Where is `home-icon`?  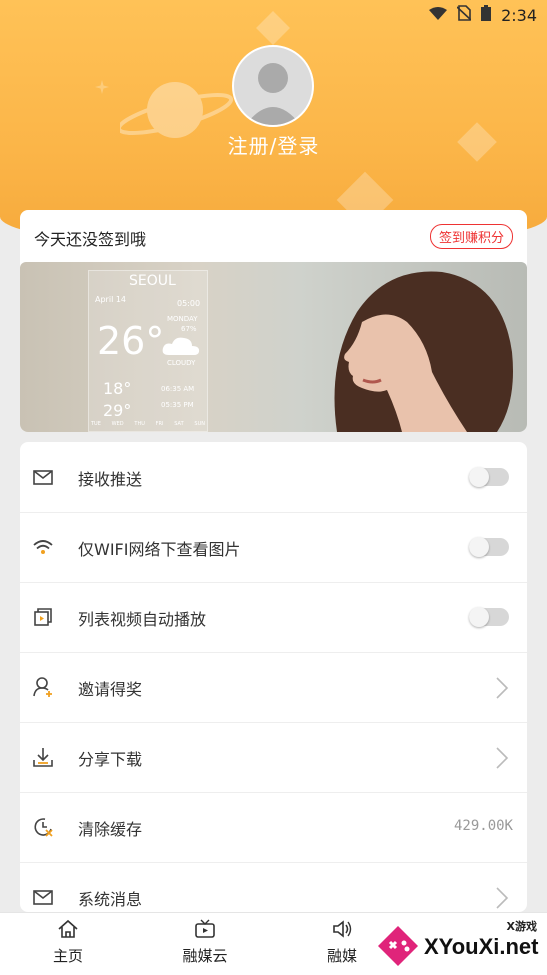 home-icon is located at coordinates (68, 928).